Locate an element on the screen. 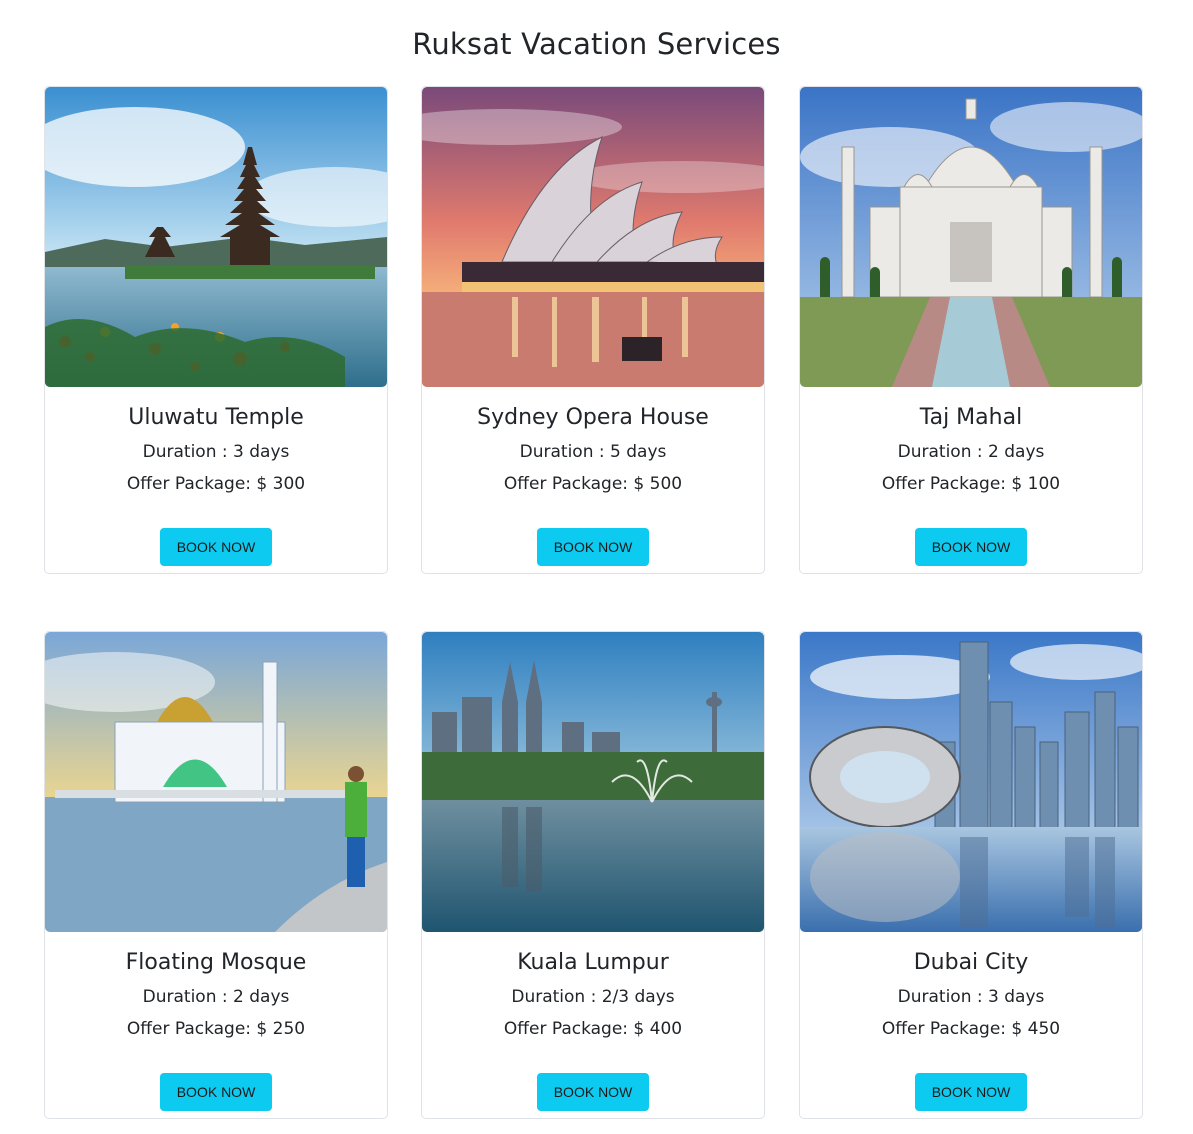  offer-price-text: Offer Package: $ 400 is located at coordinates (593, 1029).